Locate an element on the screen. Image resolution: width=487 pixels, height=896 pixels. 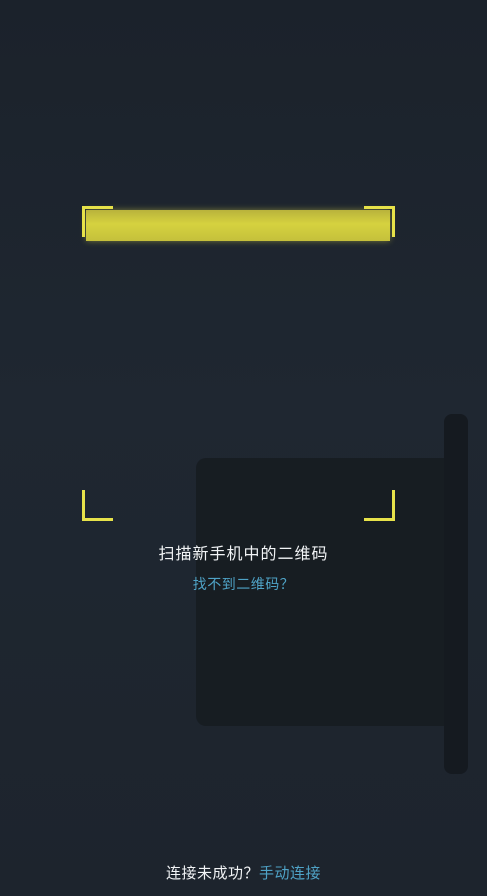
manual-connect-link: 手动连接 is located at coordinates (290, 873).